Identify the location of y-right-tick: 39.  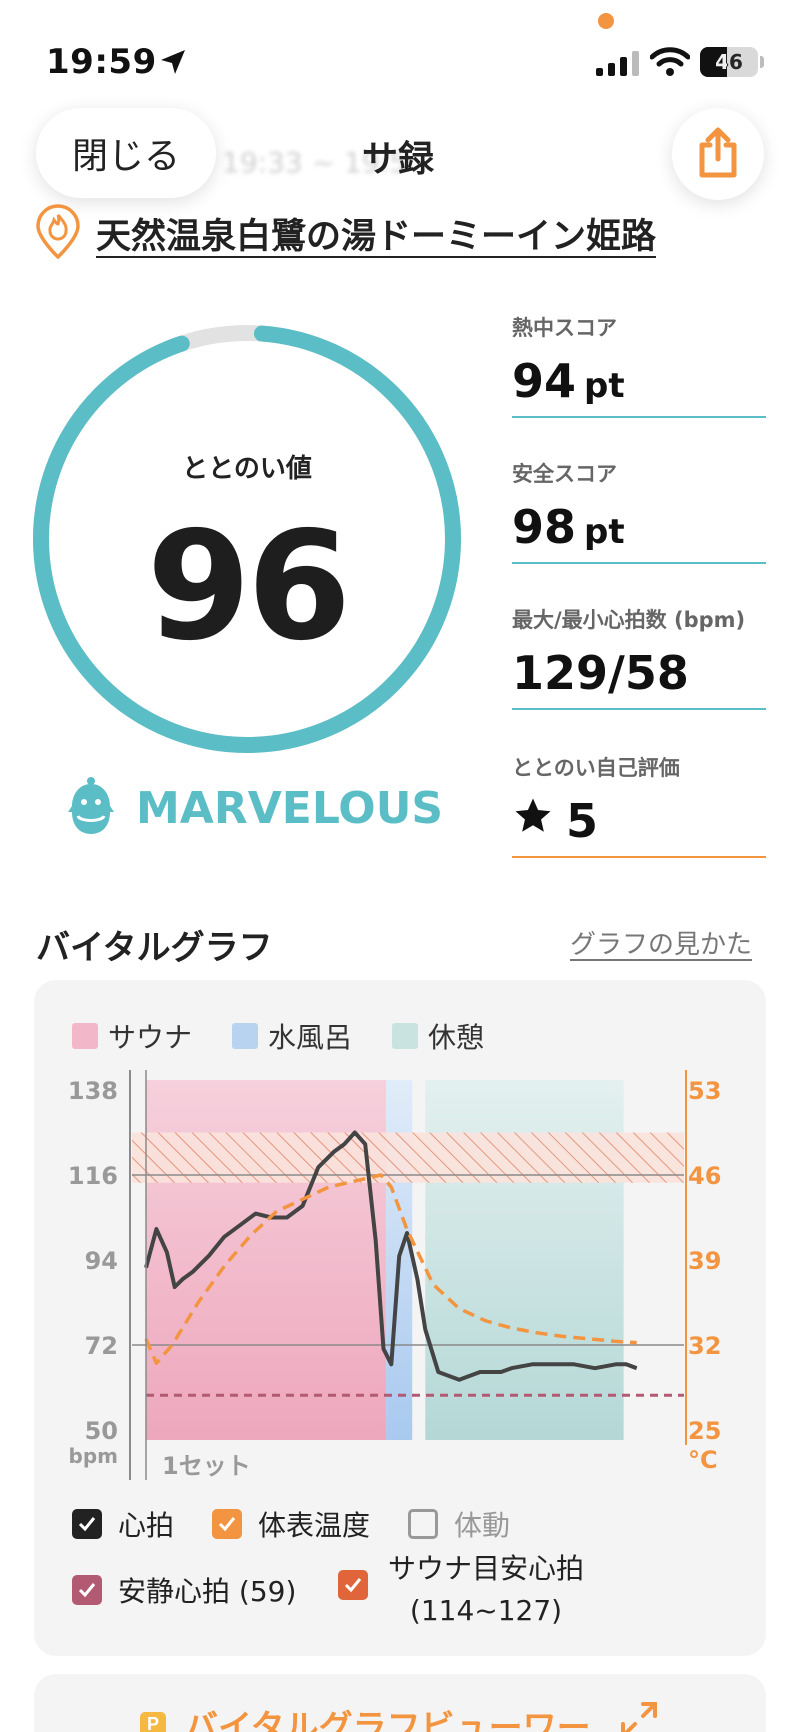
(704, 1261).